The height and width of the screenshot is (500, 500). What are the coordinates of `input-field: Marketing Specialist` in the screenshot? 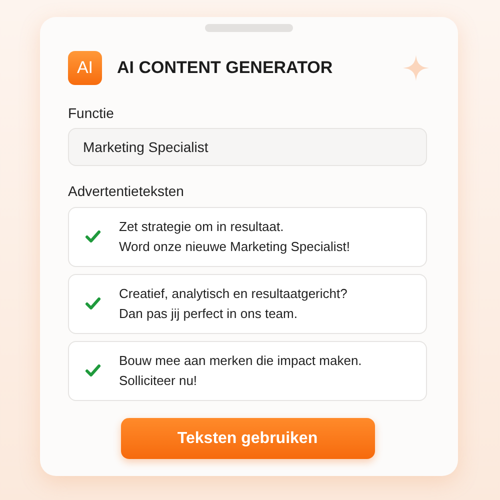 It's located at (247, 147).